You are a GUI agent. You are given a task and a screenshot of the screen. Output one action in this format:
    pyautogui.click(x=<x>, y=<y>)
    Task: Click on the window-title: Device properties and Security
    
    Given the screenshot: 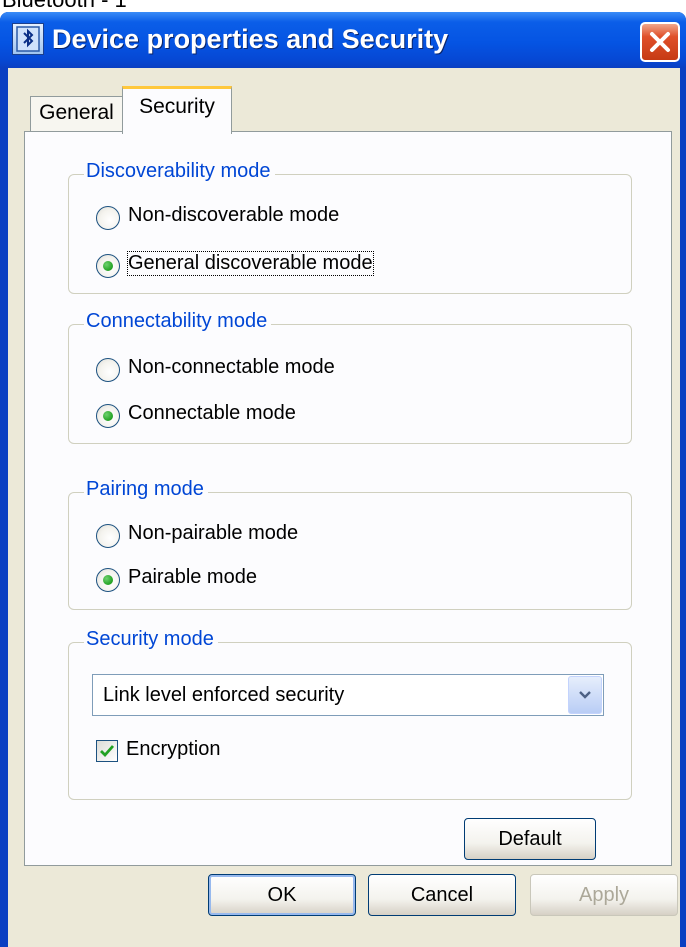 What is the action you would take?
    pyautogui.click(x=250, y=39)
    